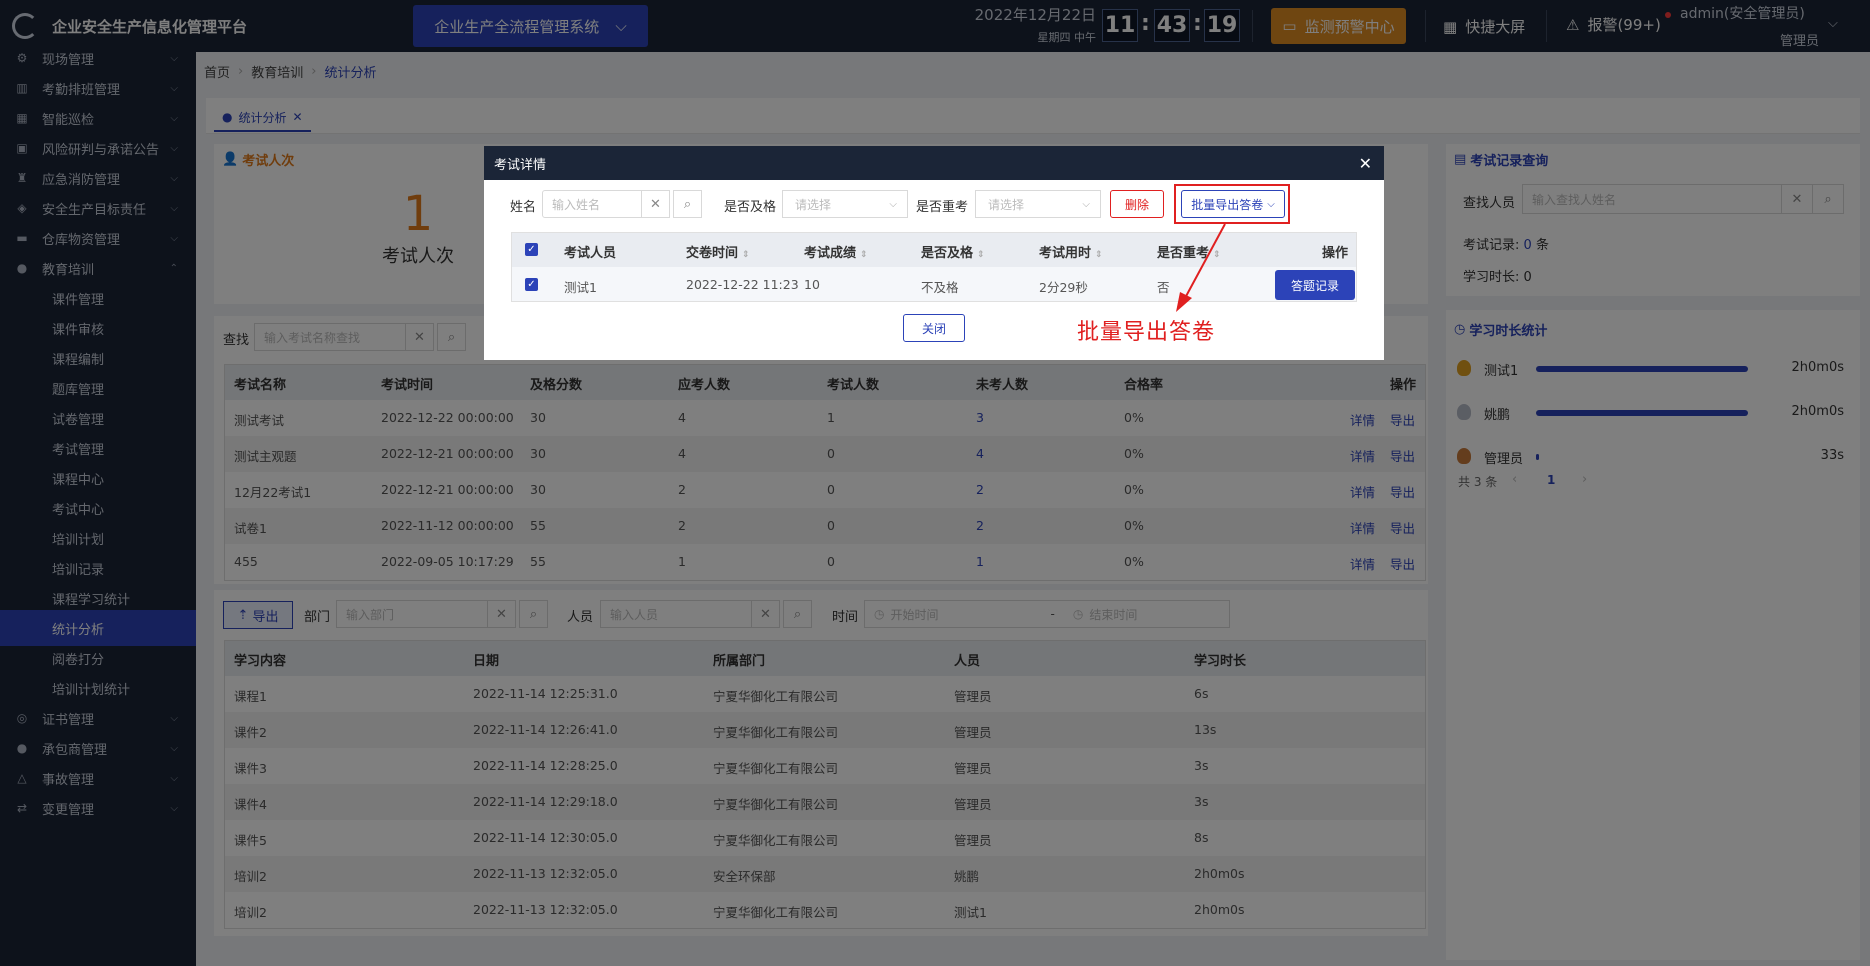 The height and width of the screenshot is (966, 1870). Describe the element at coordinates (592, 204) in the screenshot. I see `name-input: 输入姓名` at that location.